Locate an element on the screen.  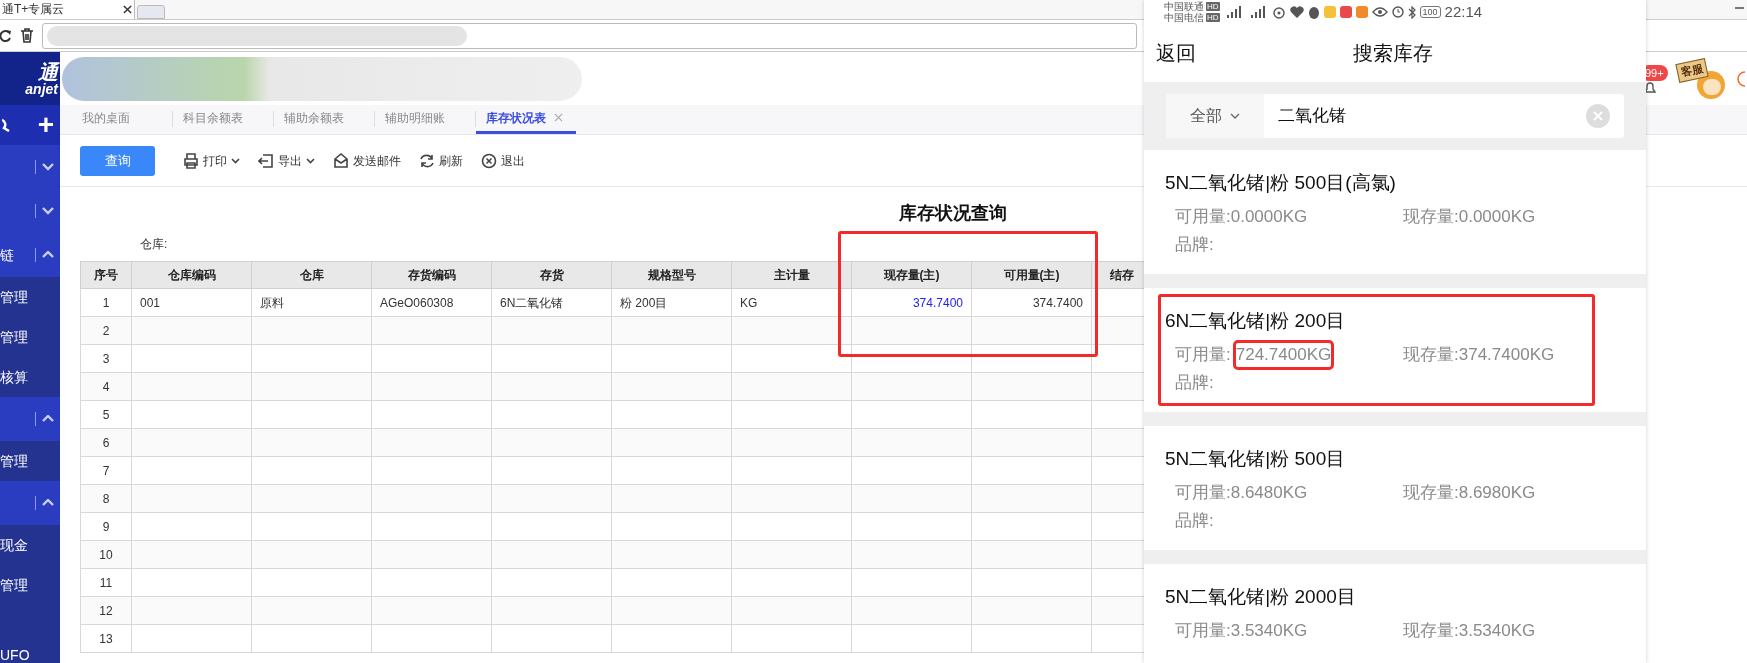
result-card: 5N二氧化锗|粉 500目 可用量:8.6480KG 现存量:8.6980KG 品牌: is located at coordinates (1376, 488).